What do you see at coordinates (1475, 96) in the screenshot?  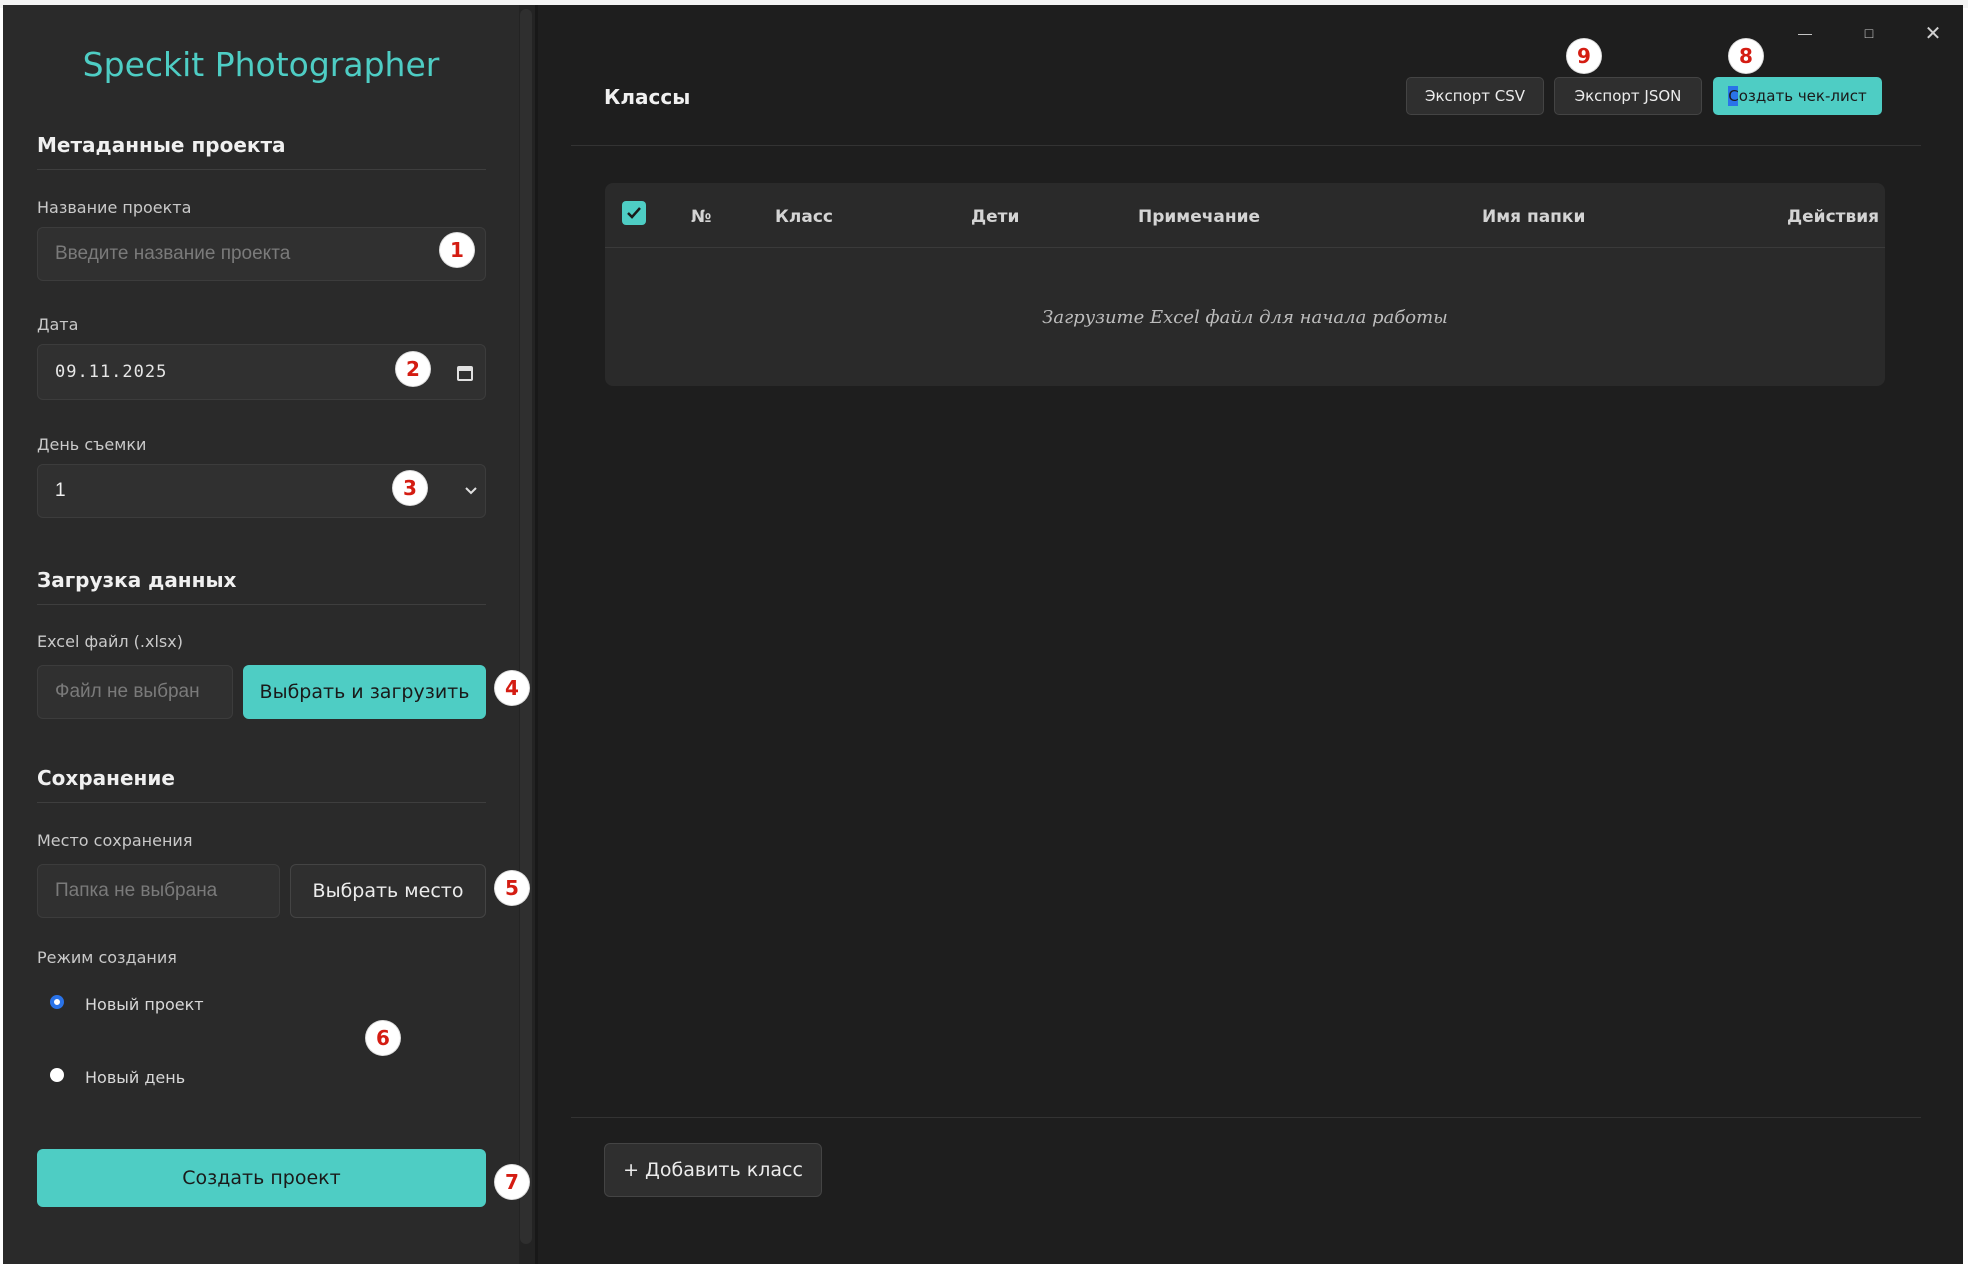 I see `export-csv-button: Экспорт CSV` at bounding box center [1475, 96].